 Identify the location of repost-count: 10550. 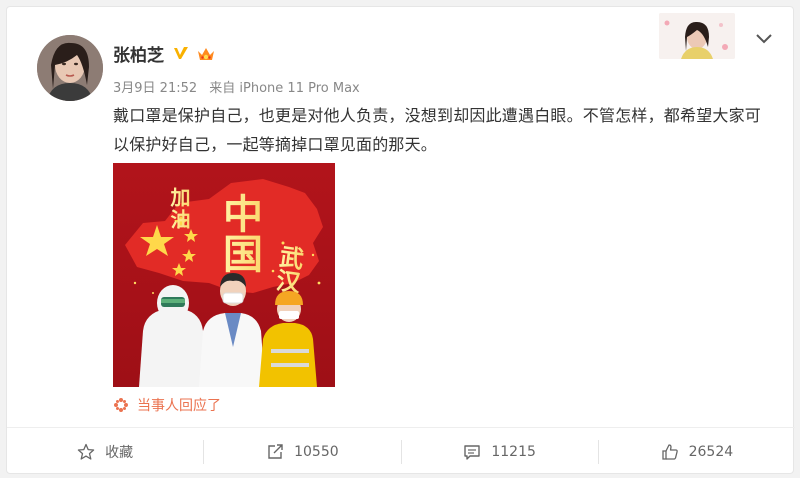
(316, 451).